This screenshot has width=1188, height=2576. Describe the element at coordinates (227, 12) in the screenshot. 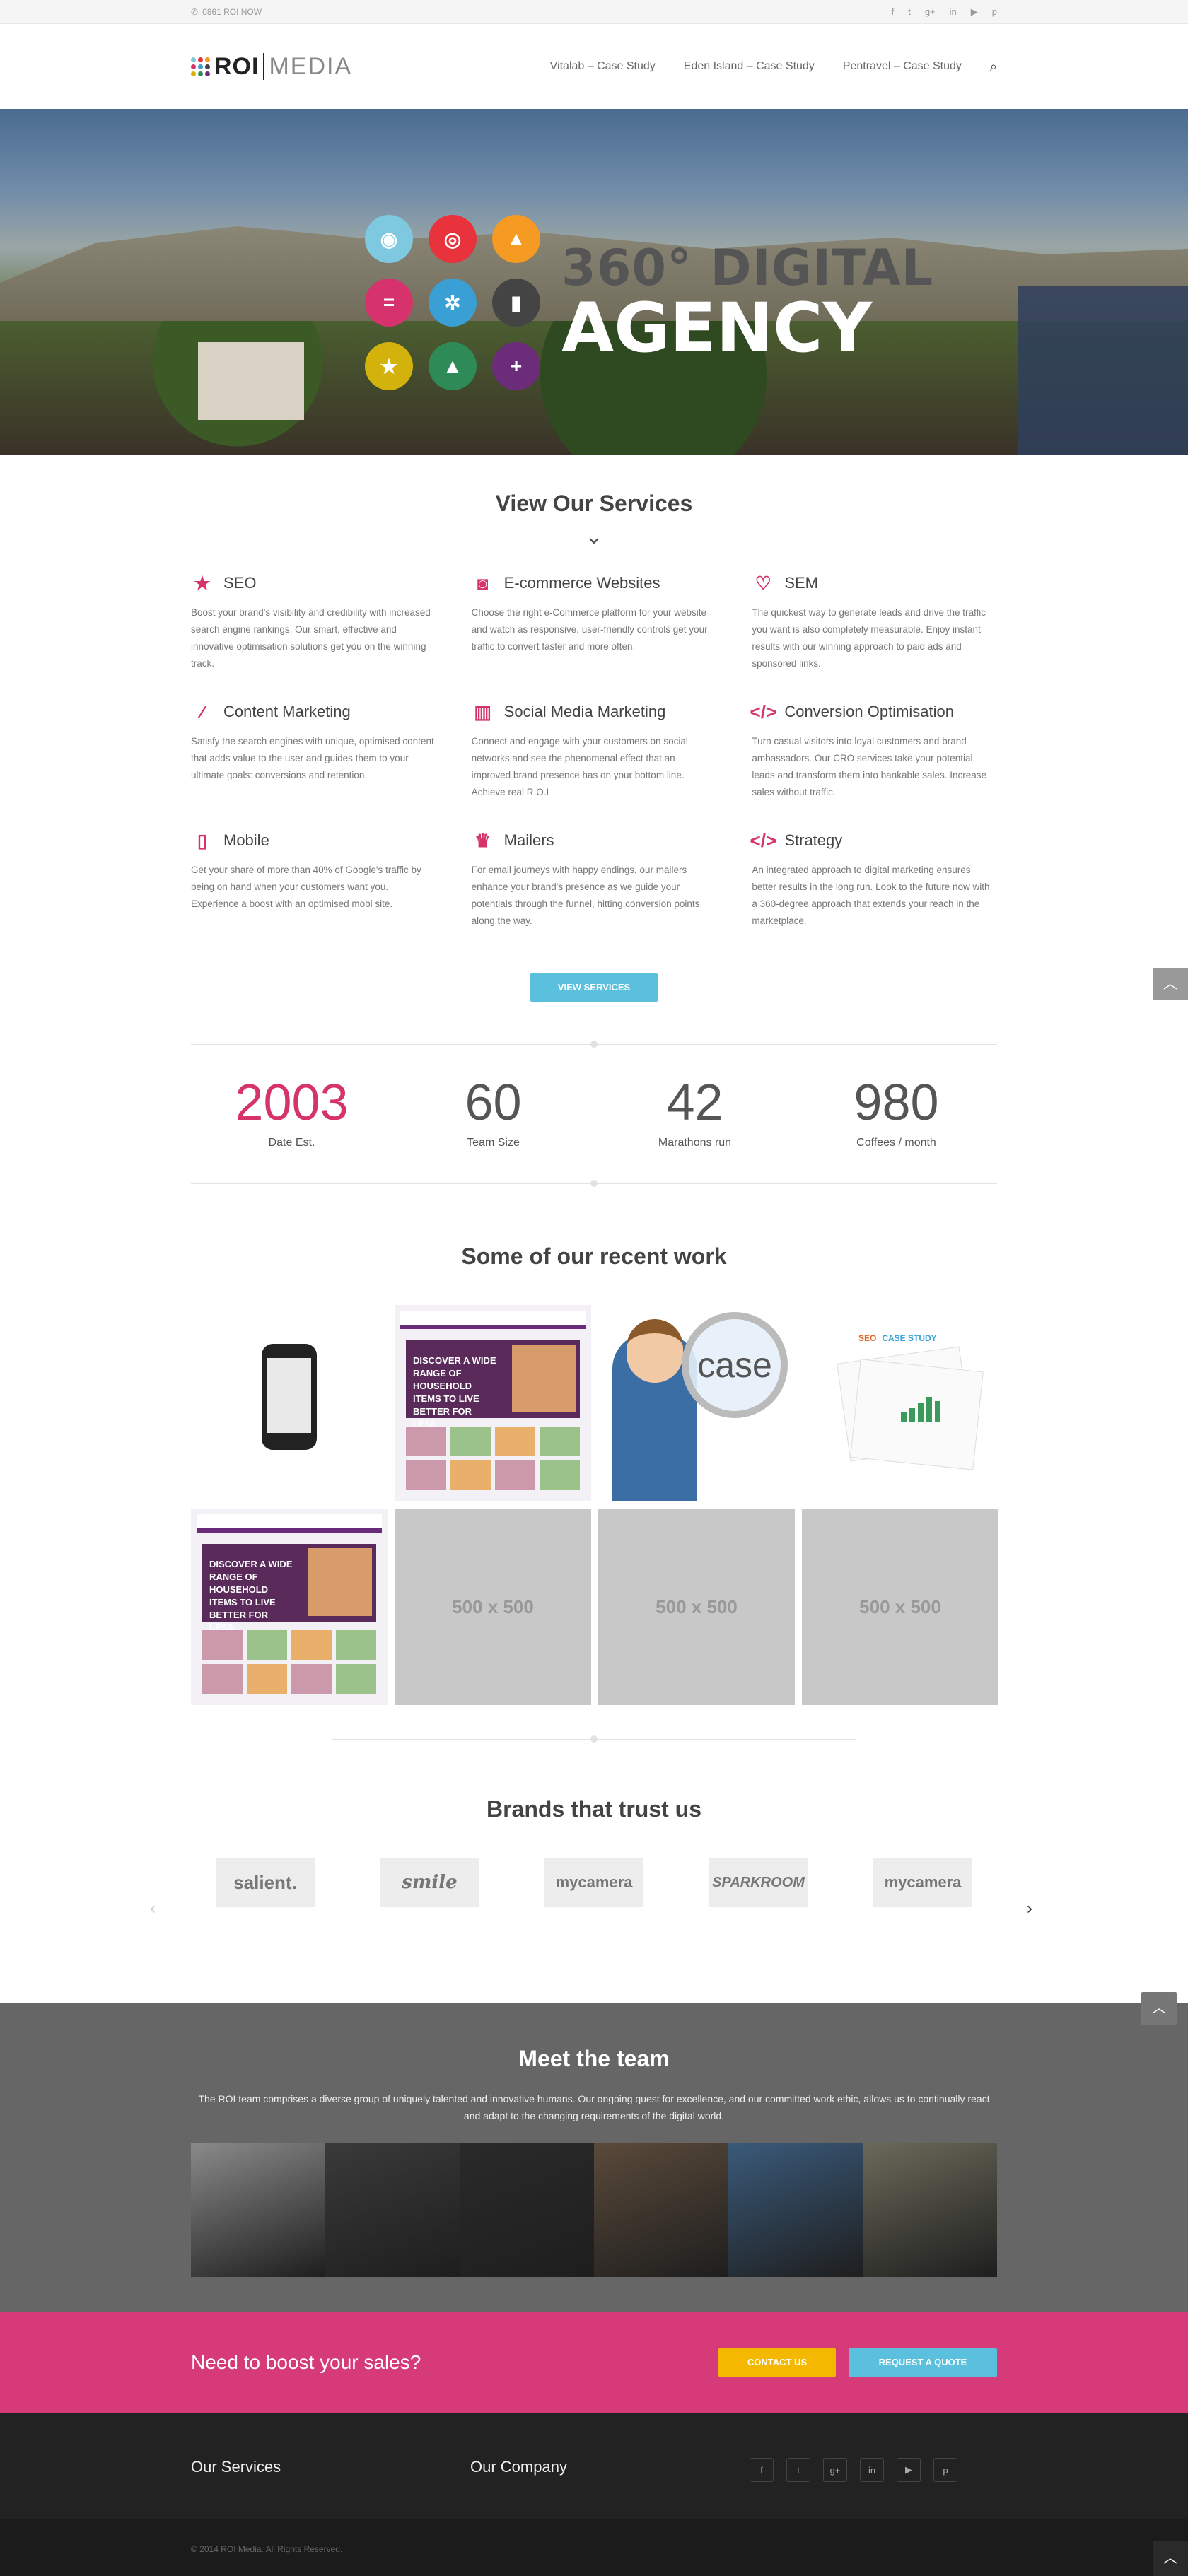

I see `phone-number: ✆ 0861 ROI NOW` at that location.